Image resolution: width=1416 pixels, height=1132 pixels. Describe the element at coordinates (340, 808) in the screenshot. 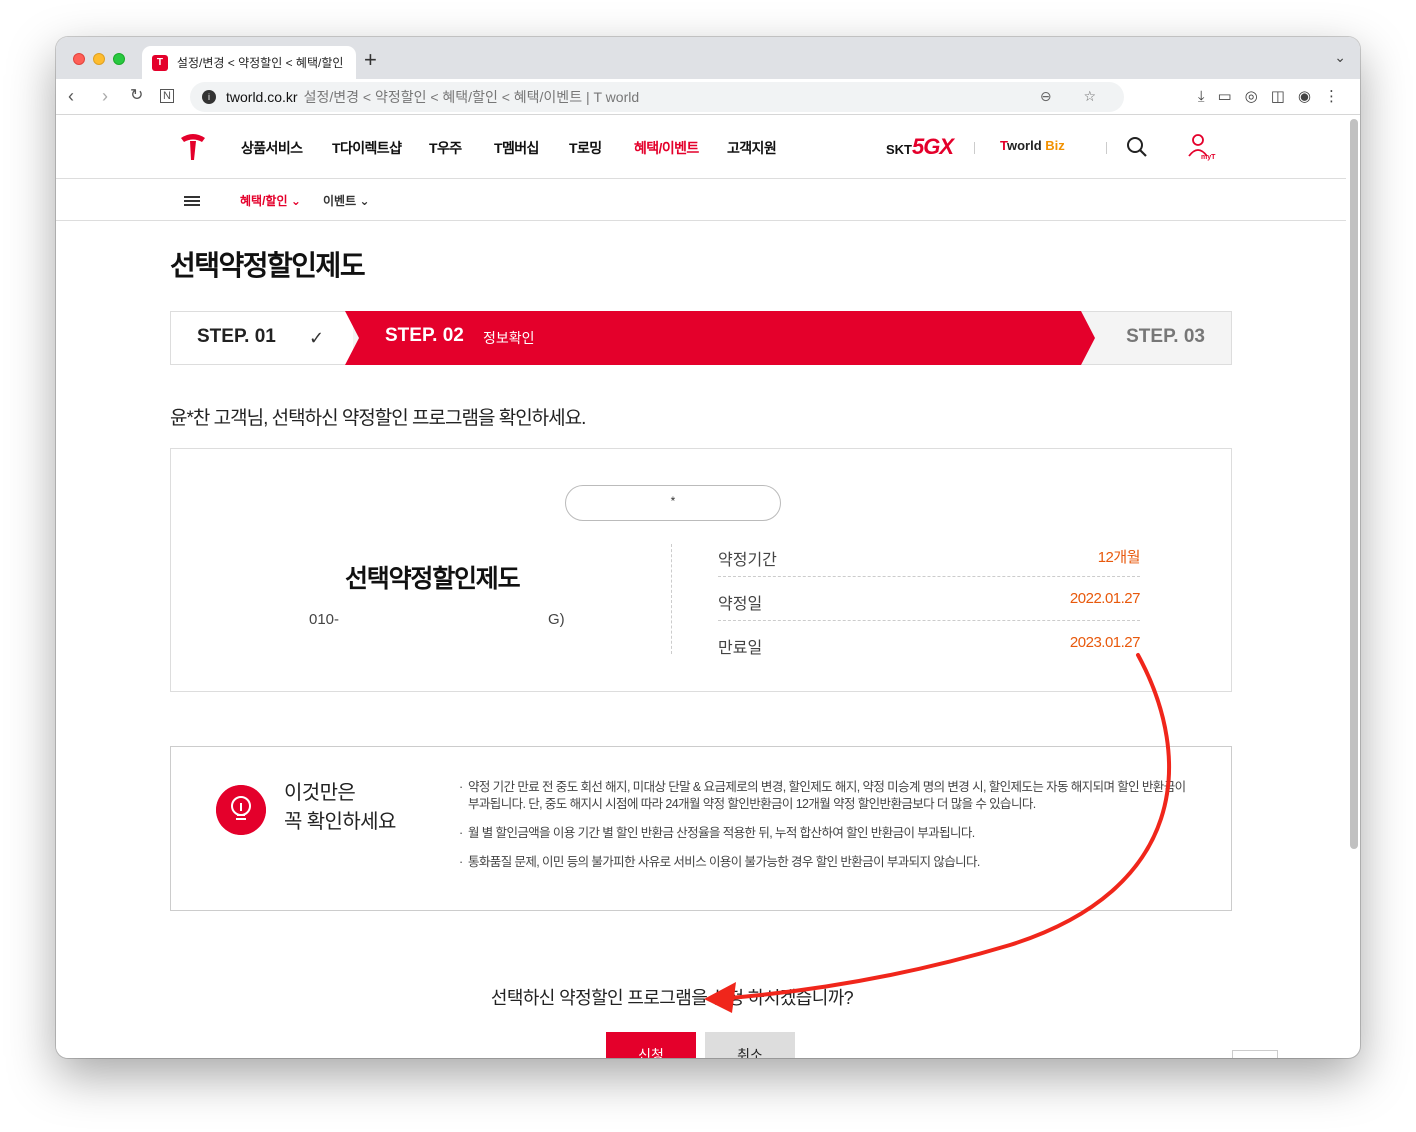

I see `notice-title: 이것만은 꼭 확인하세요` at that location.